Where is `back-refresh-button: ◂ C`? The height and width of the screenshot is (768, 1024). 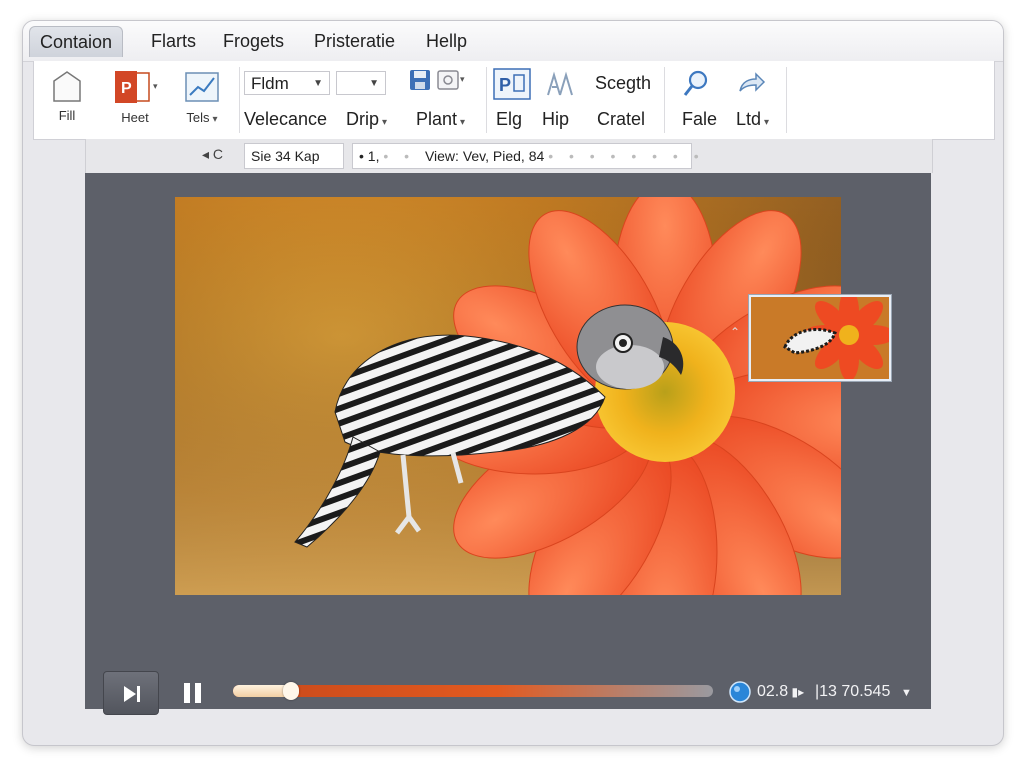
back-refresh-button: ◂ C is located at coordinates (212, 154).